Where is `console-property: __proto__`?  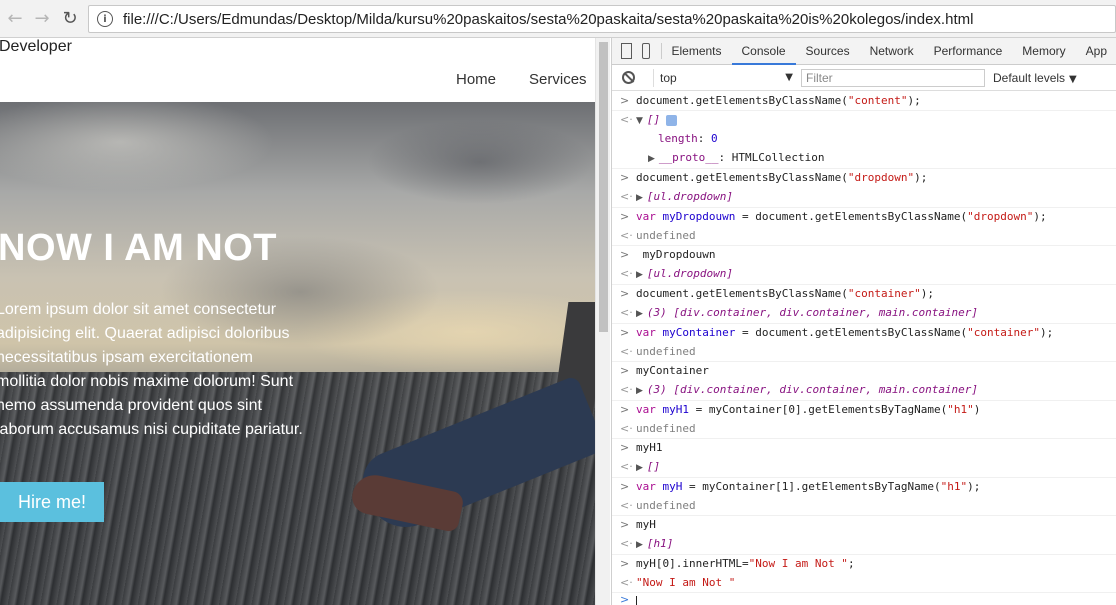
console-property: __proto__ is located at coordinates (688, 157).